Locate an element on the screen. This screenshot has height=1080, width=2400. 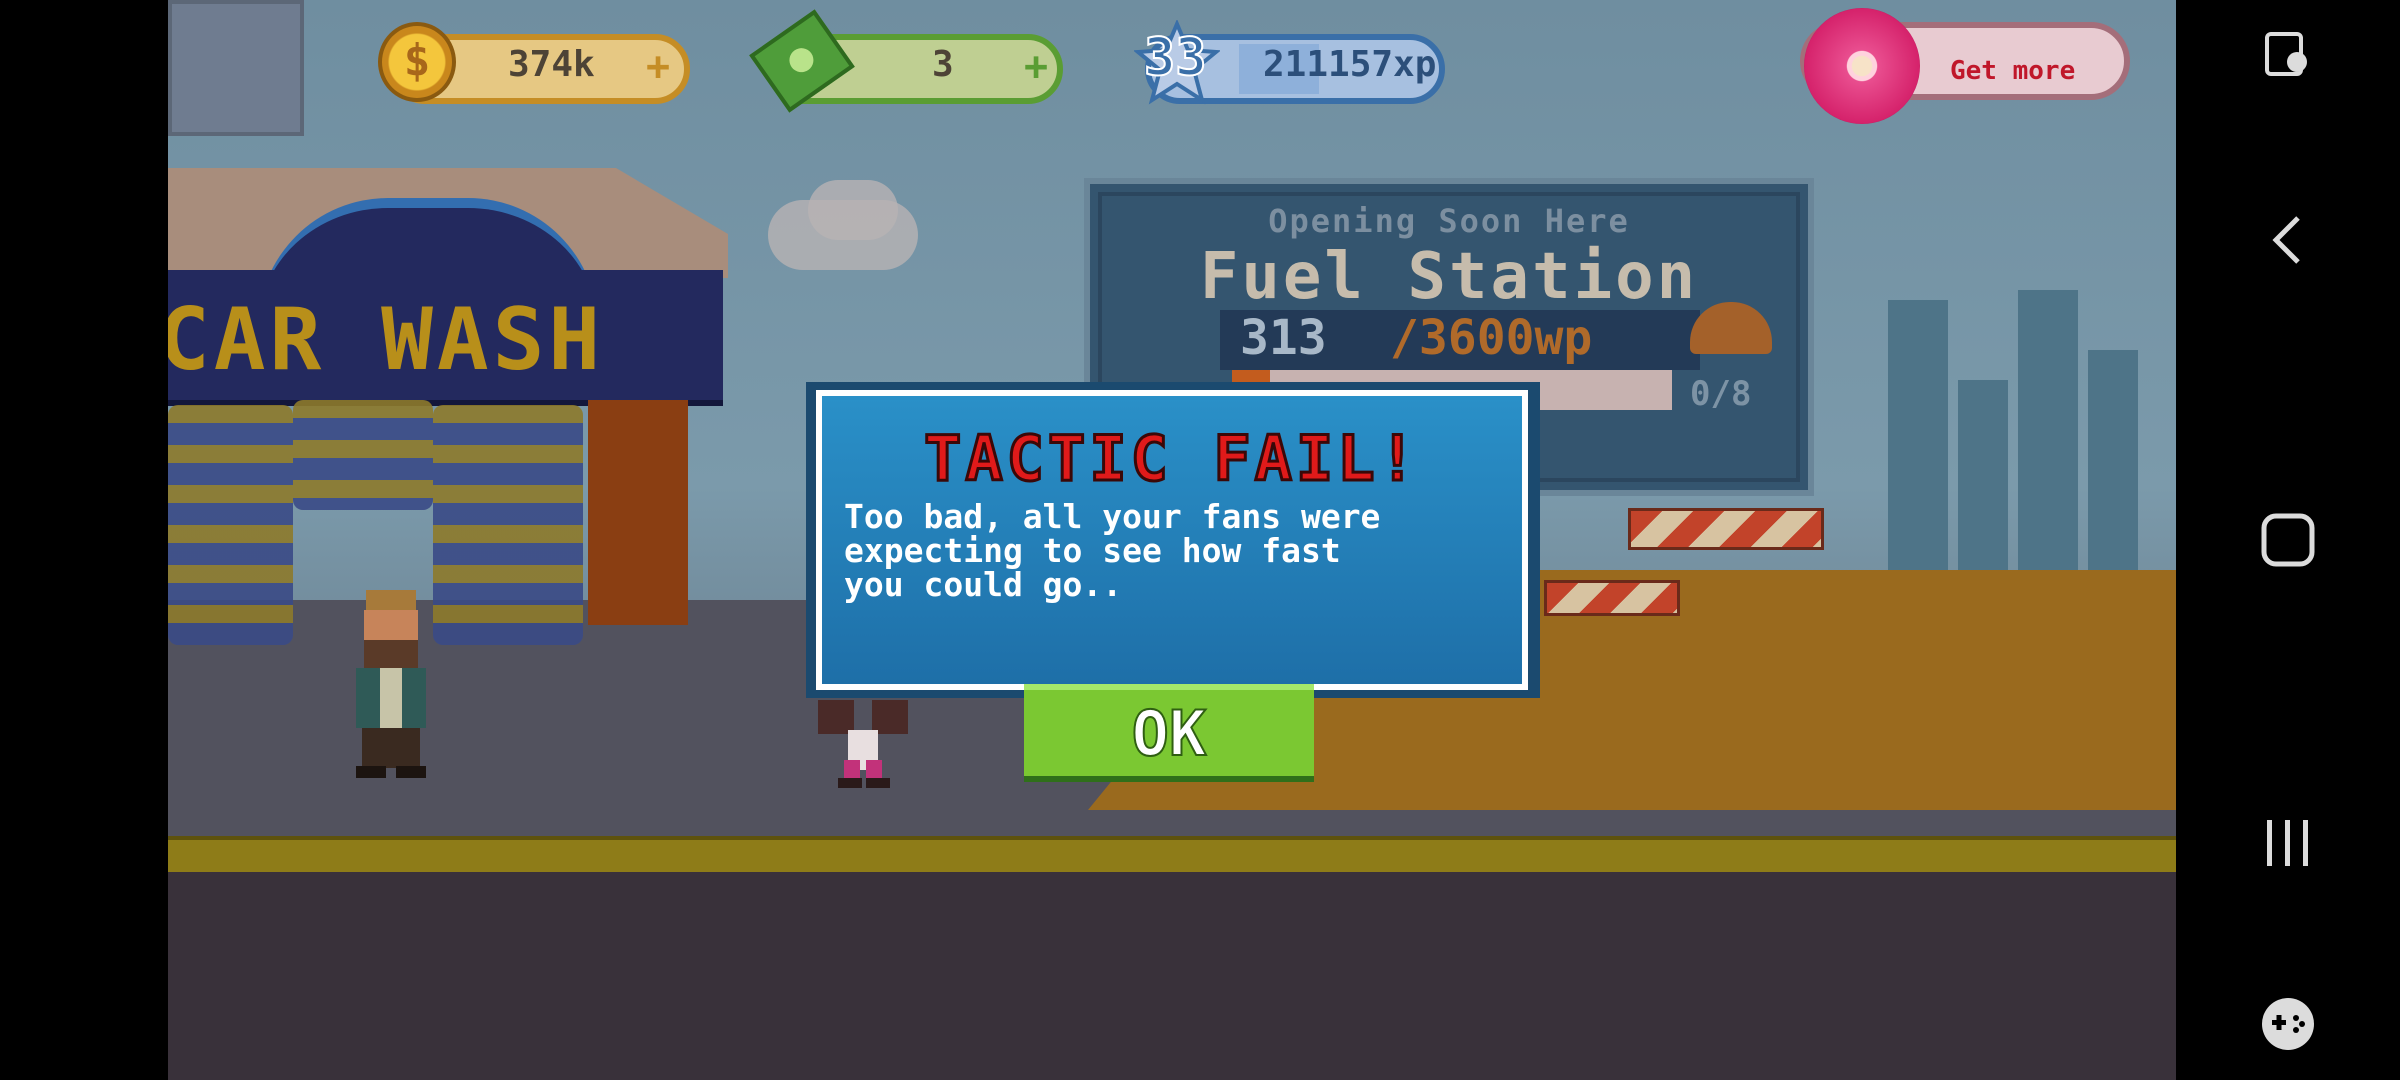
fuel-station-progress-target: /3600wp is located at coordinates (1491, 338).